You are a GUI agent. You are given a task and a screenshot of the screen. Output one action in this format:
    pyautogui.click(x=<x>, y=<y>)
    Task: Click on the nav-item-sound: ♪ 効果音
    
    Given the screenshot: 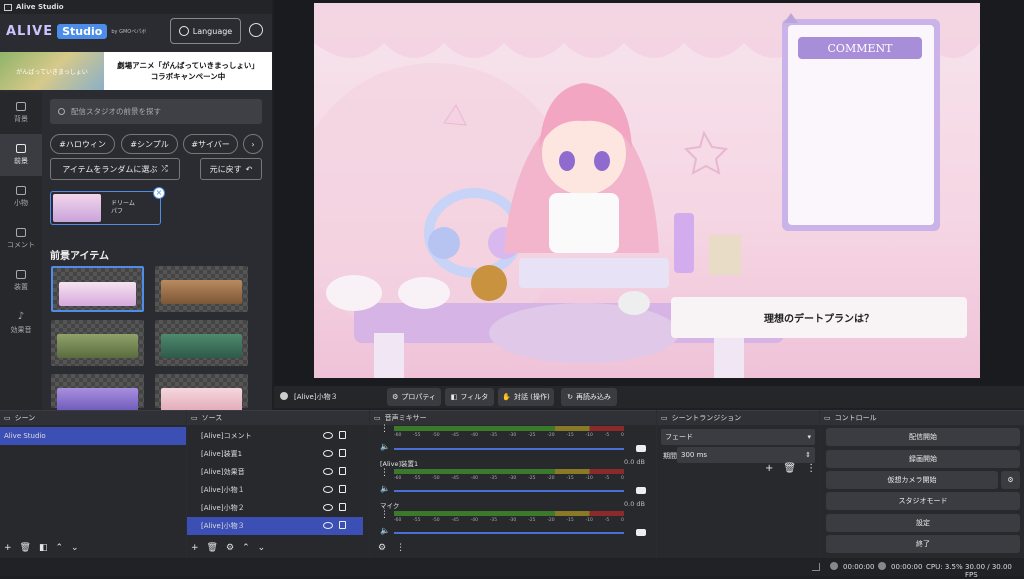 What is the action you would take?
    pyautogui.click(x=21, y=323)
    